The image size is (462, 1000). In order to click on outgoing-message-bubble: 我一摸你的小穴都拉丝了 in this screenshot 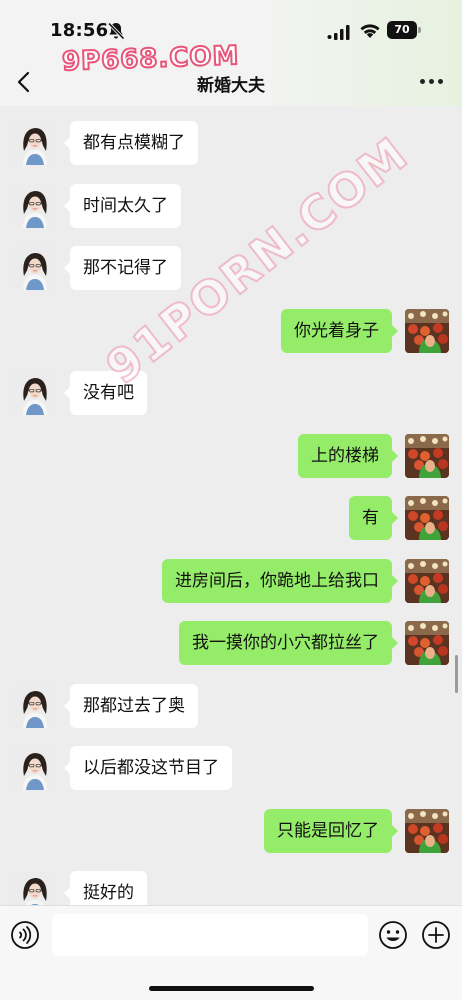, I will do `click(288, 643)`.